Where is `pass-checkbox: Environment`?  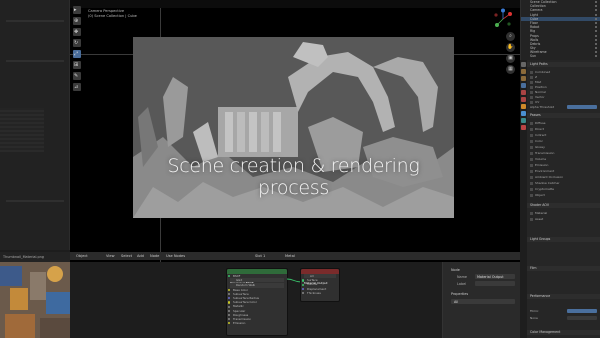
pass-checkbox: Environment is located at coordinates (542, 171).